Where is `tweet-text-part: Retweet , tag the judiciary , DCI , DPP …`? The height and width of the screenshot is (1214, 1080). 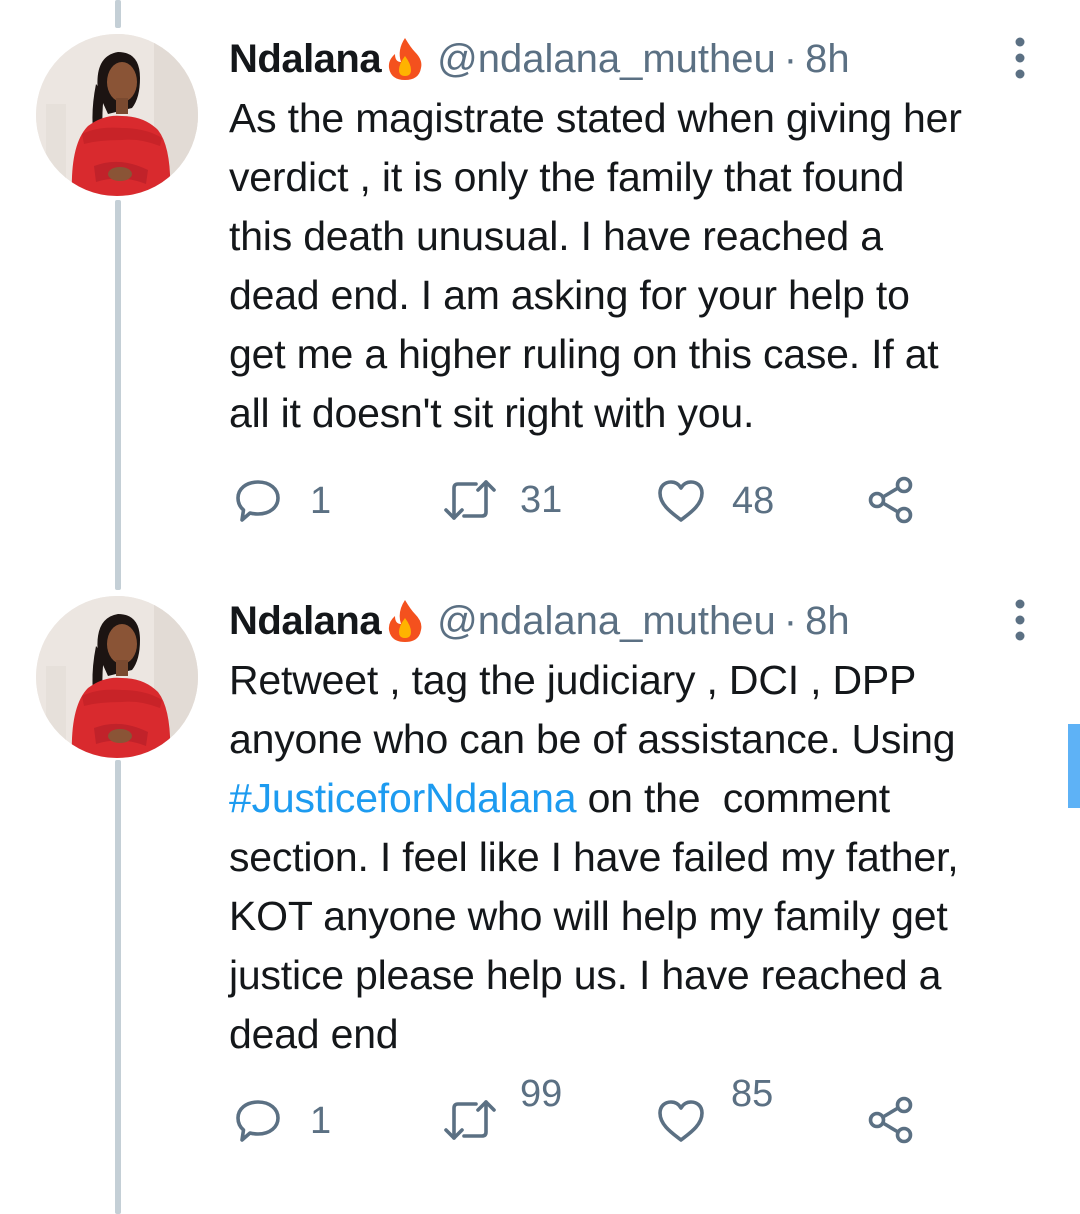 tweet-text-part: Retweet , tag the judiciary , DCI , DPP … is located at coordinates (592, 709).